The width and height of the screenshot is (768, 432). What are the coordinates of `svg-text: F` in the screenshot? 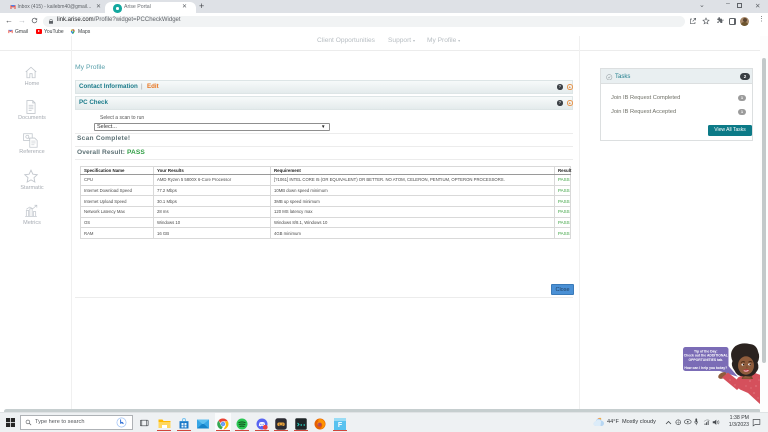 It's located at (340, 425).